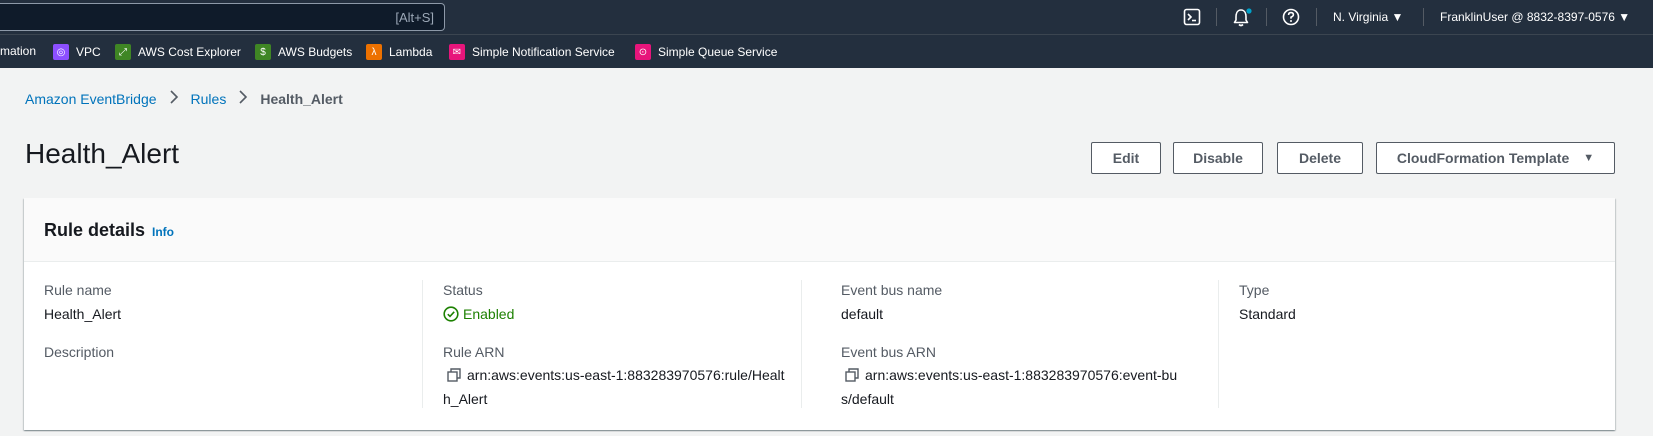  I want to click on event-bus-name-value: default, so click(862, 314).